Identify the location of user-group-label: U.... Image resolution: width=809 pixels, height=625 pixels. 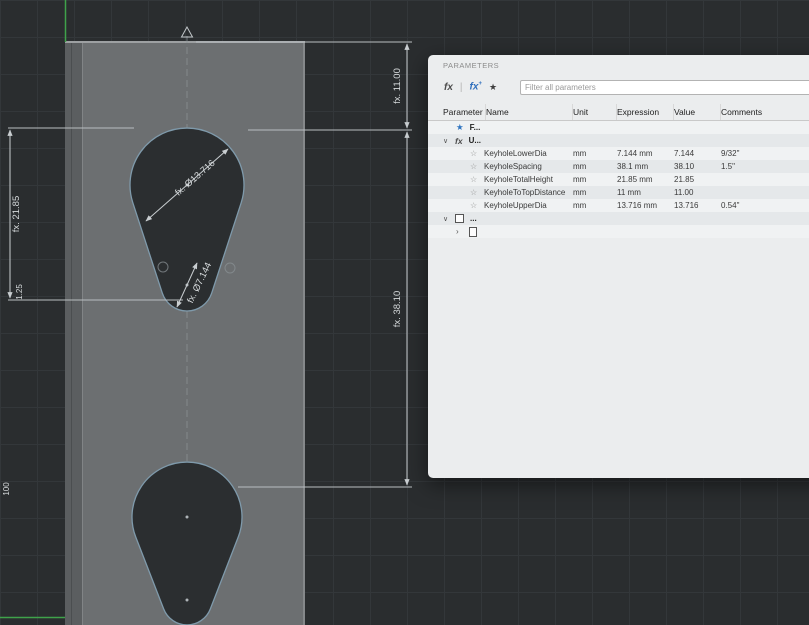
(475, 140).